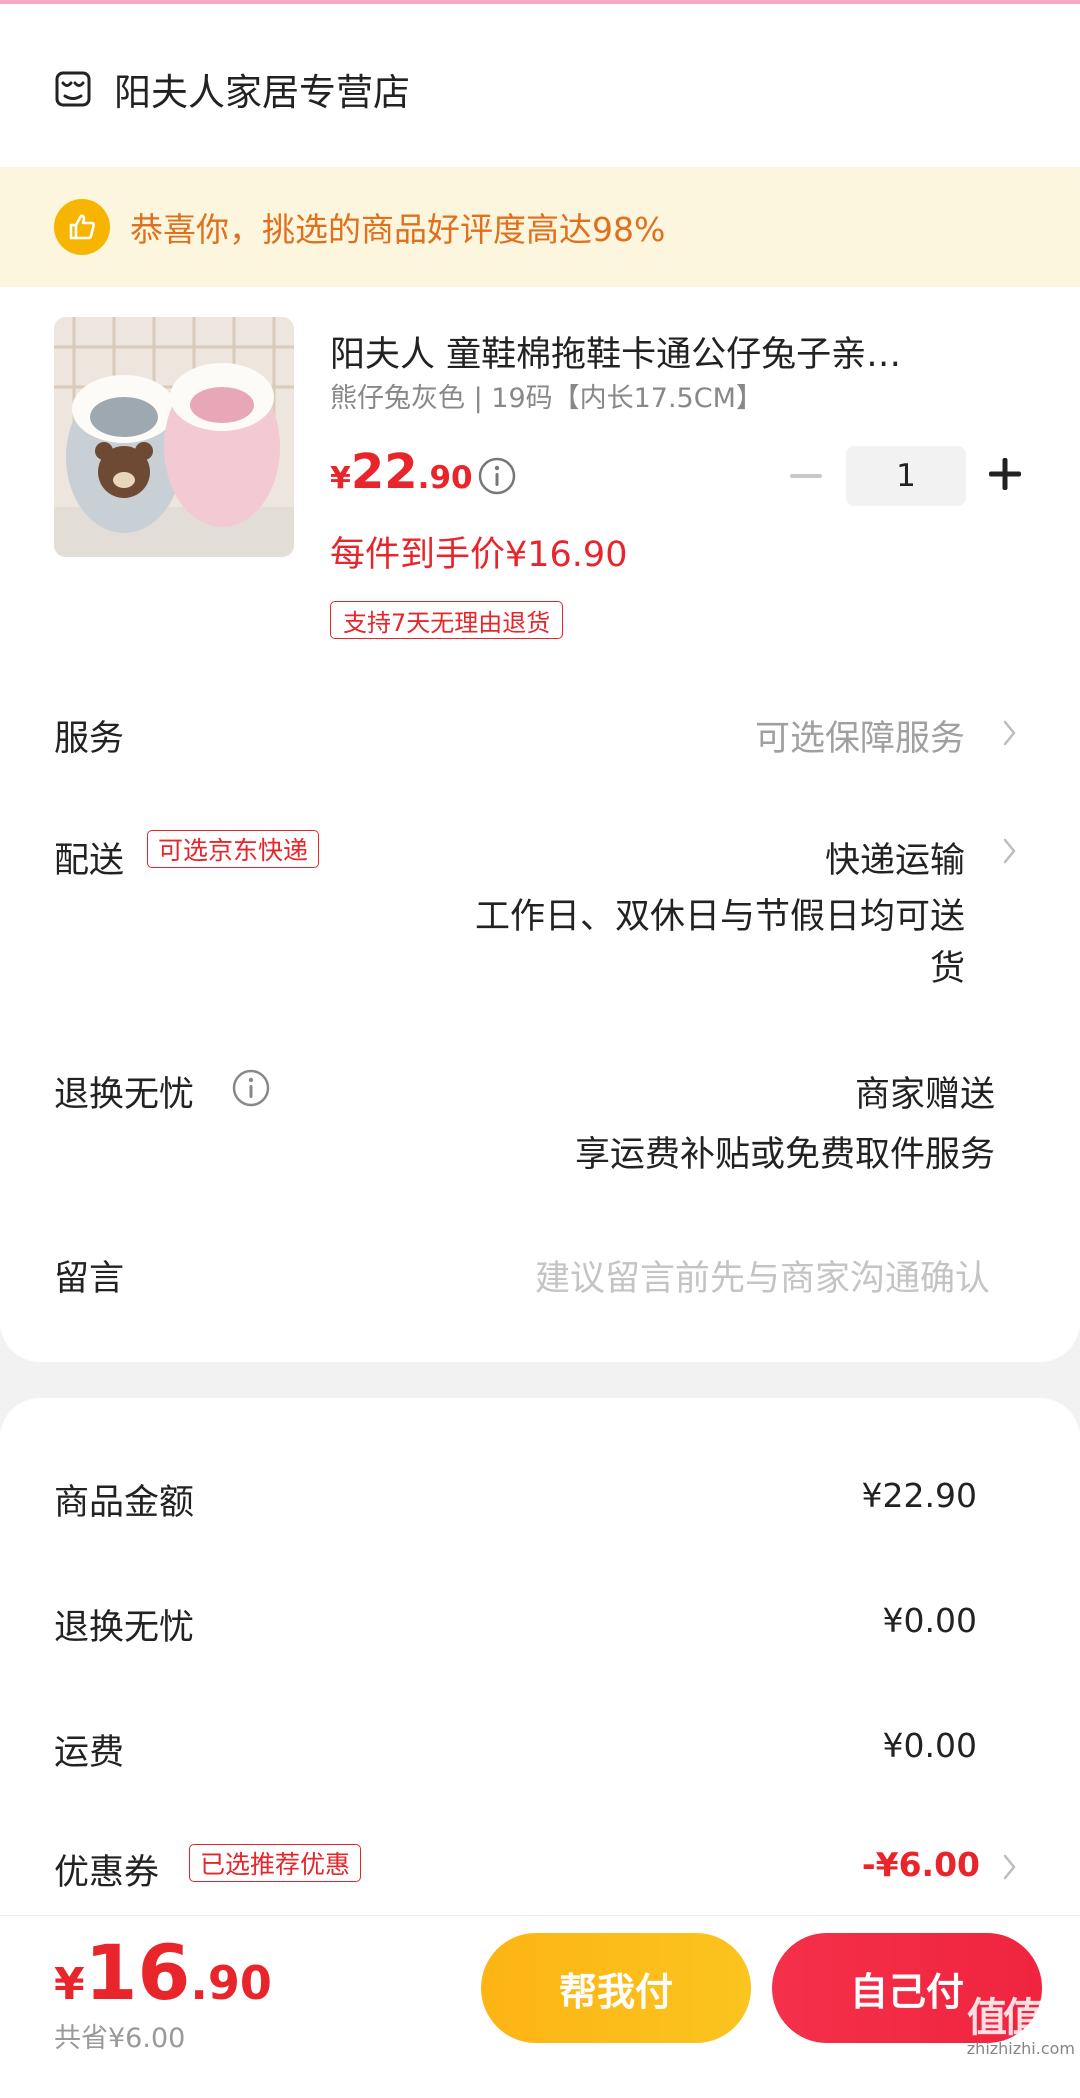 This screenshot has width=1080, height=2098. Describe the element at coordinates (262, 92) in the screenshot. I see `store-name: 阳夫人家居专营店` at that location.